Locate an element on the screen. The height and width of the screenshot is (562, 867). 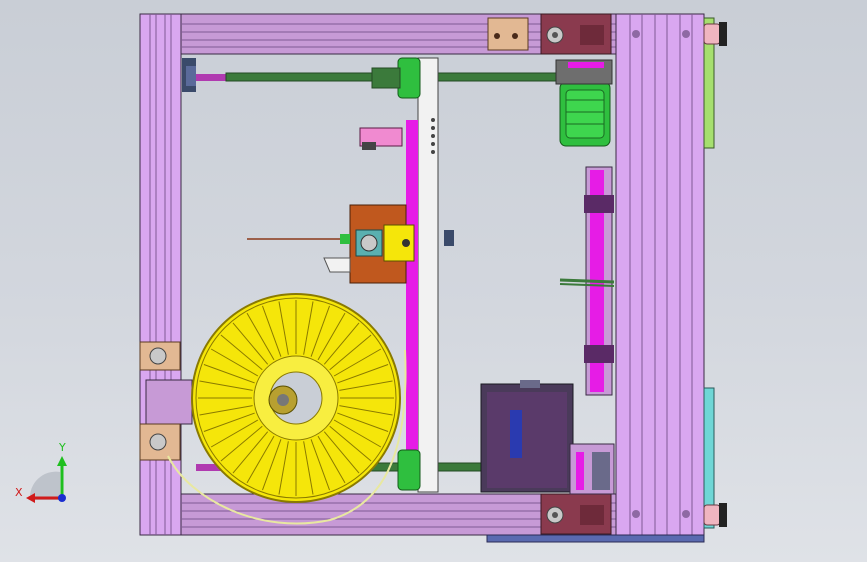
top-tan-block is located at coordinates (508, 34).